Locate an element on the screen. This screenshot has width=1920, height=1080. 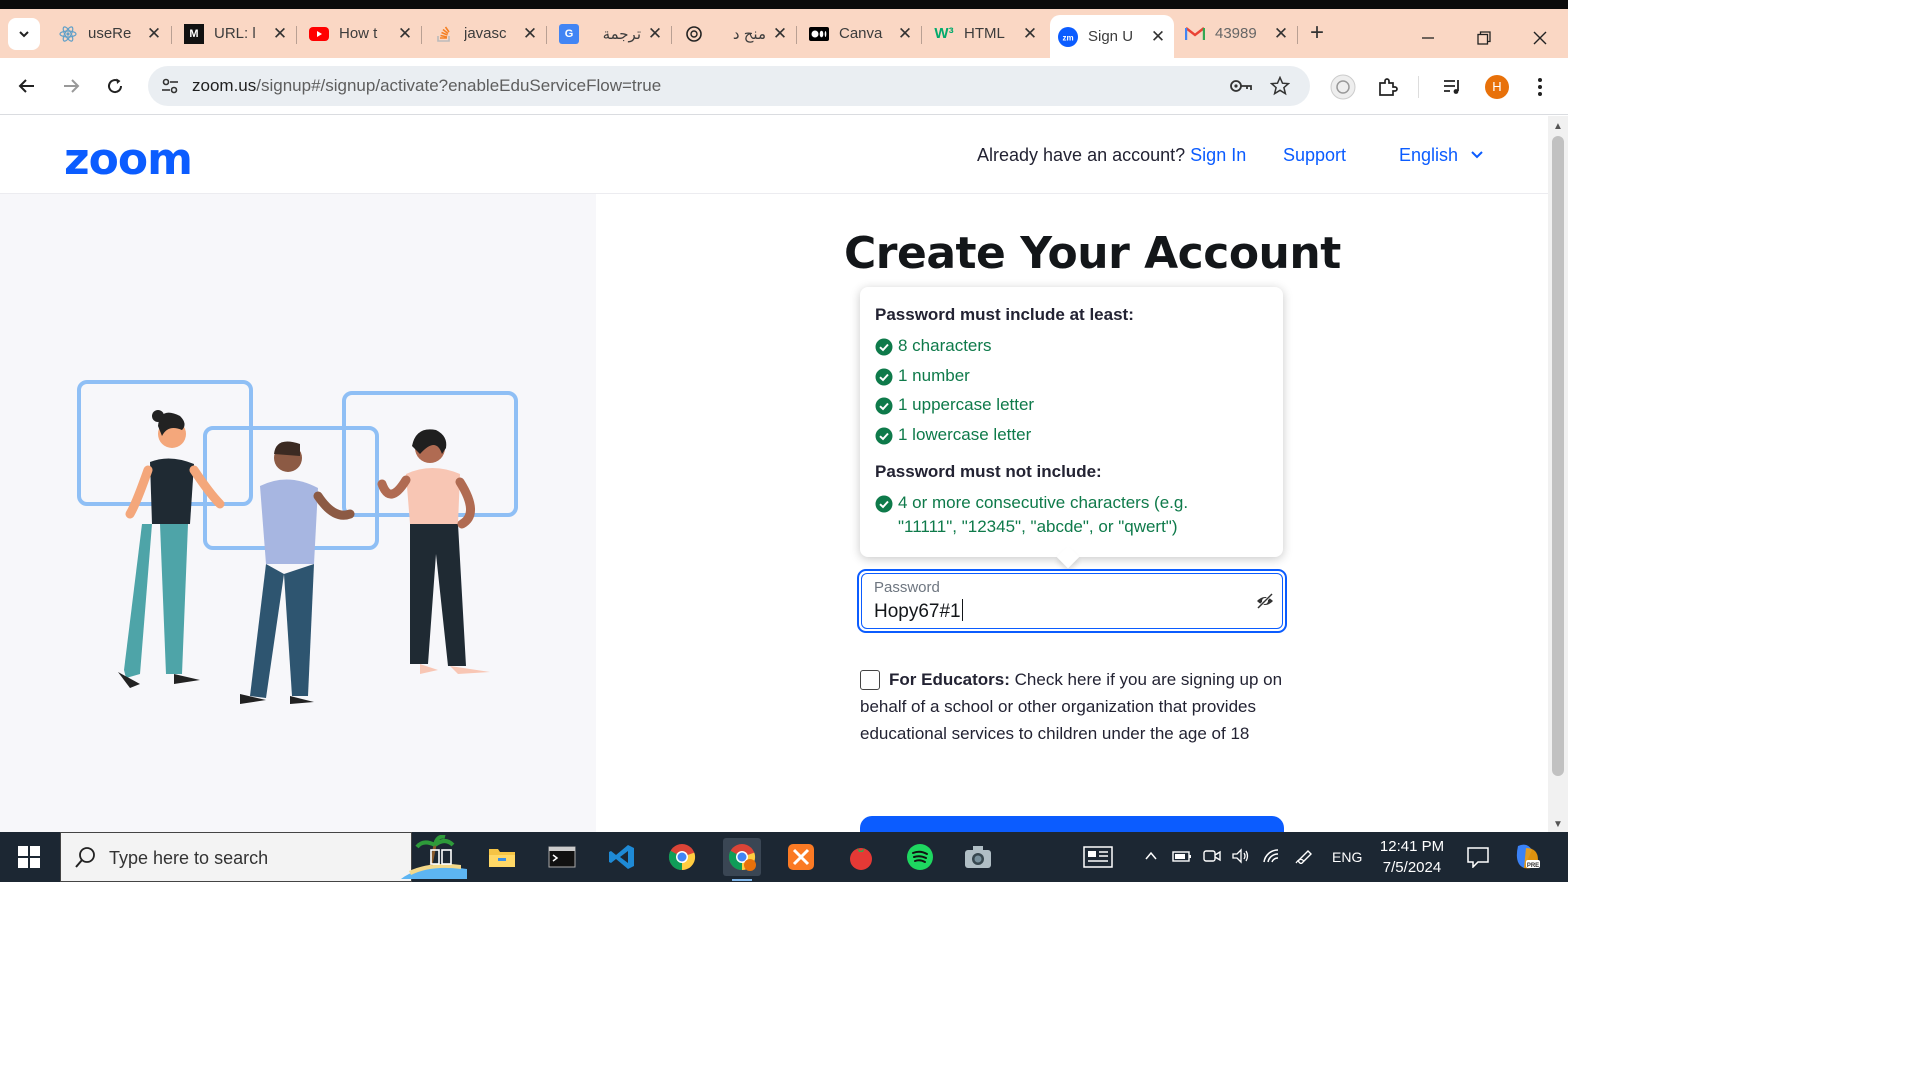
profile-avatar: H is located at coordinates (1497, 87).